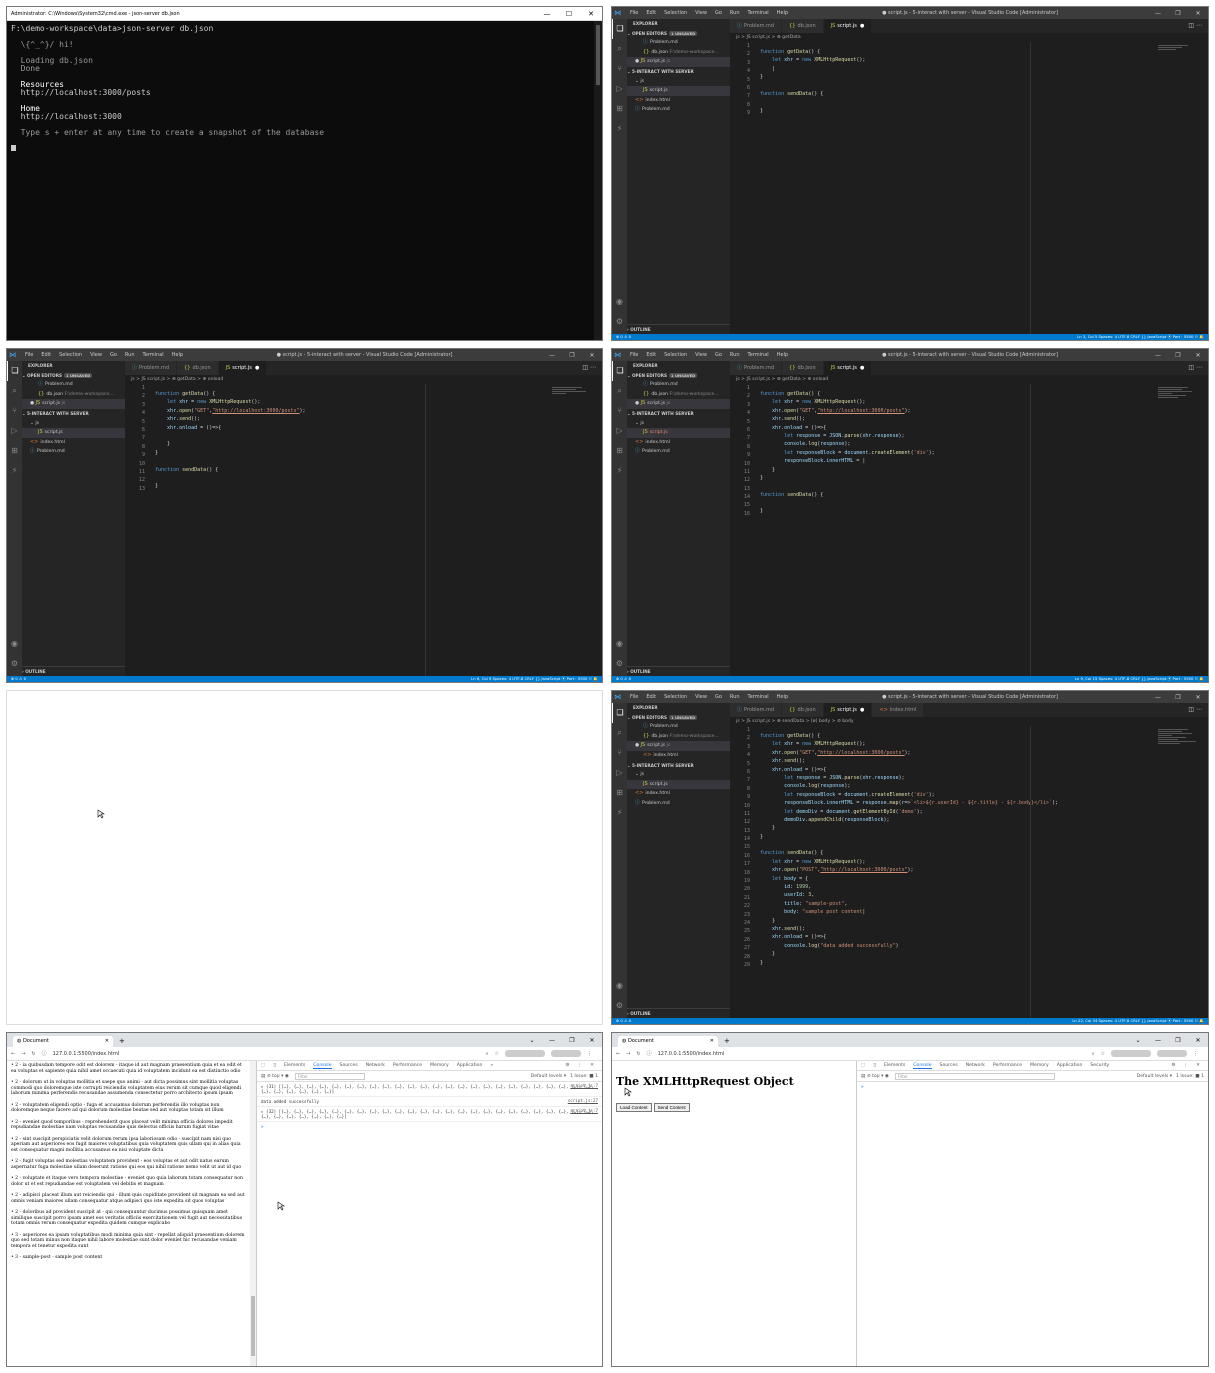  Describe the element at coordinates (73, 404) in the screenshot. I see `open-editor-script: ● JS script.js js` at that location.